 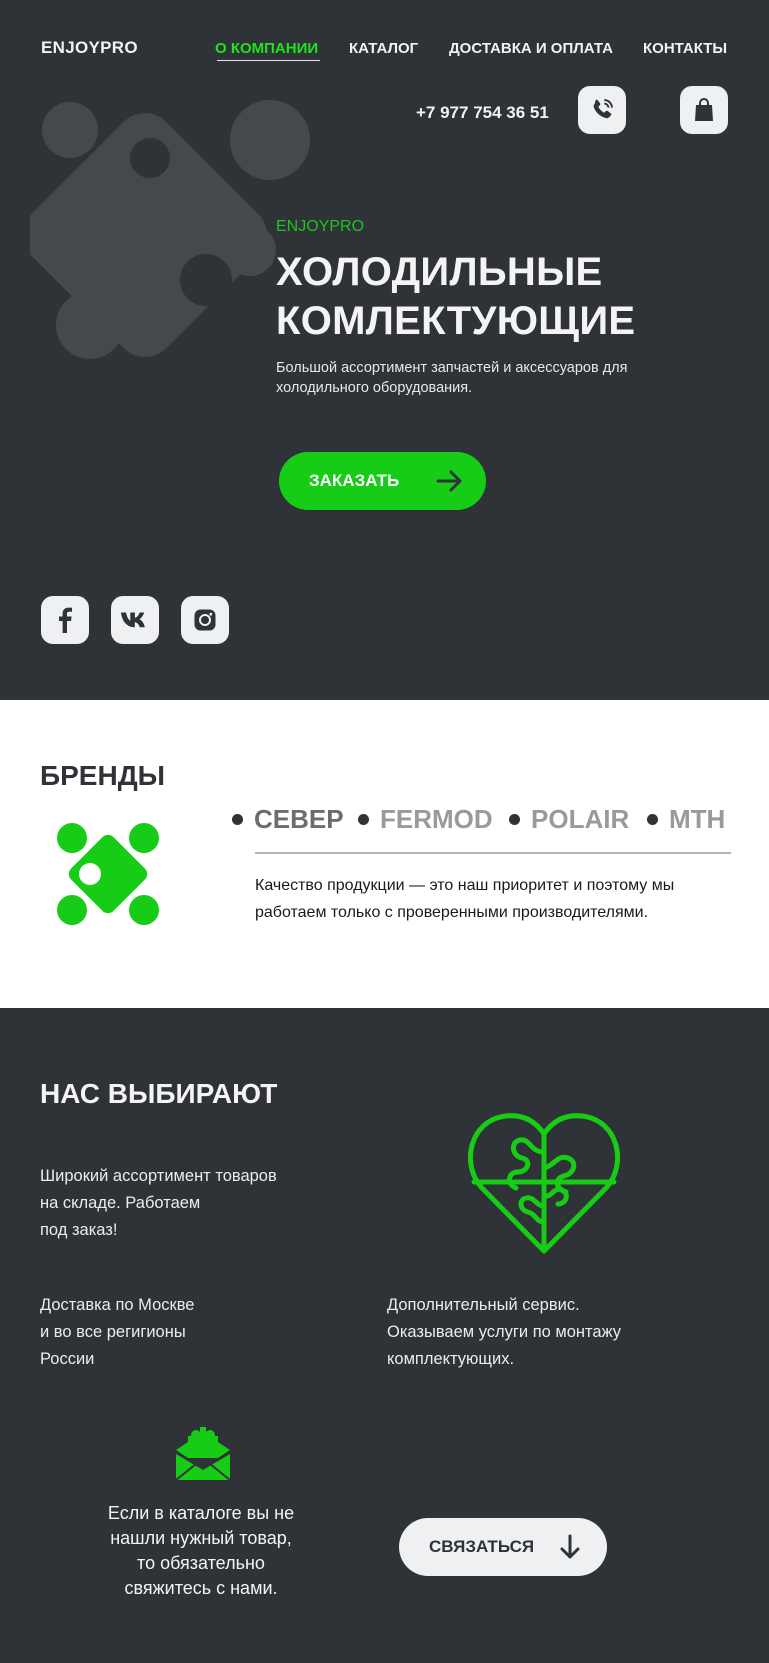 I want to click on puzzle-piece-icon, so click(x=108, y=874).